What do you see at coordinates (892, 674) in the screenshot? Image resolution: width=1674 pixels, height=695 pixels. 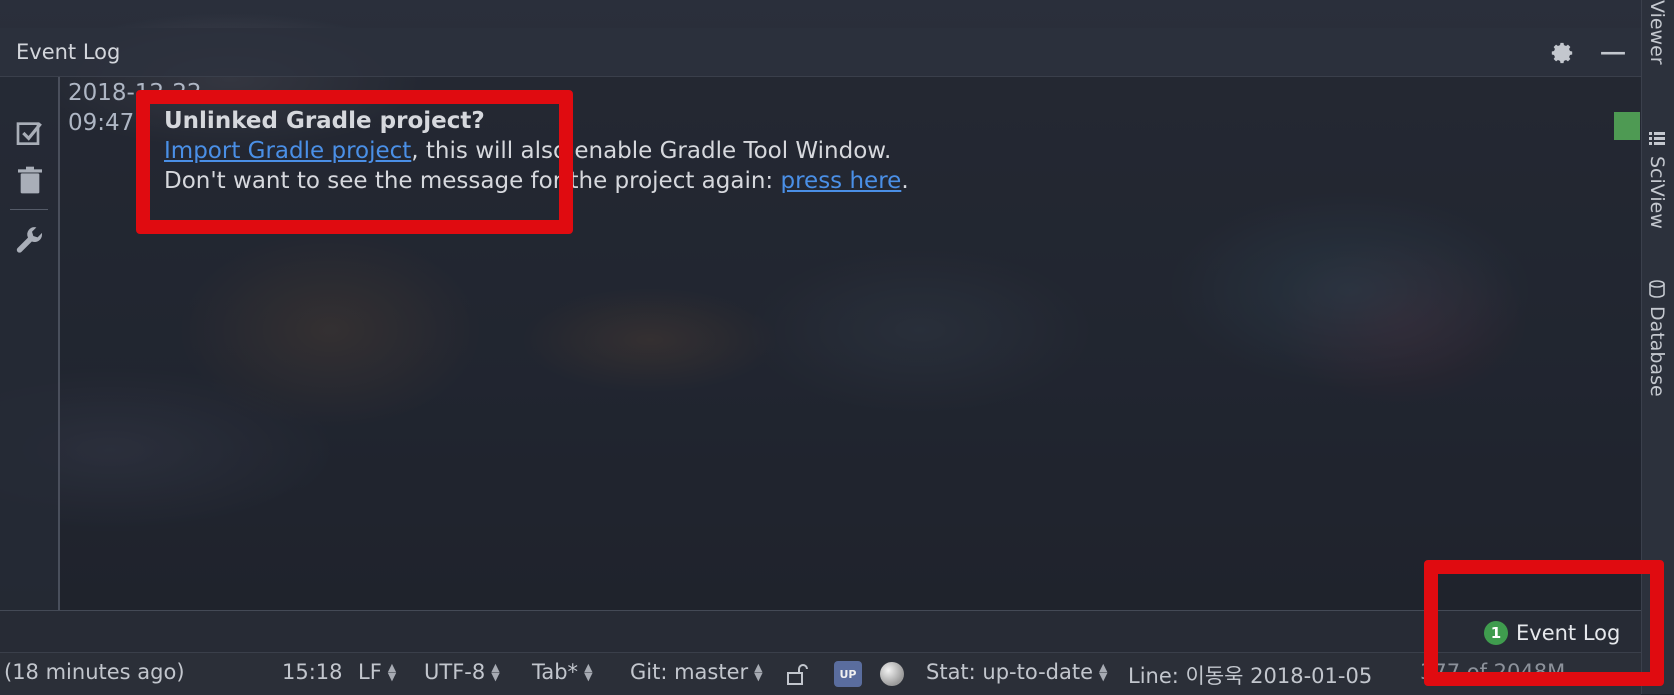 I see `status-indicator-icon` at bounding box center [892, 674].